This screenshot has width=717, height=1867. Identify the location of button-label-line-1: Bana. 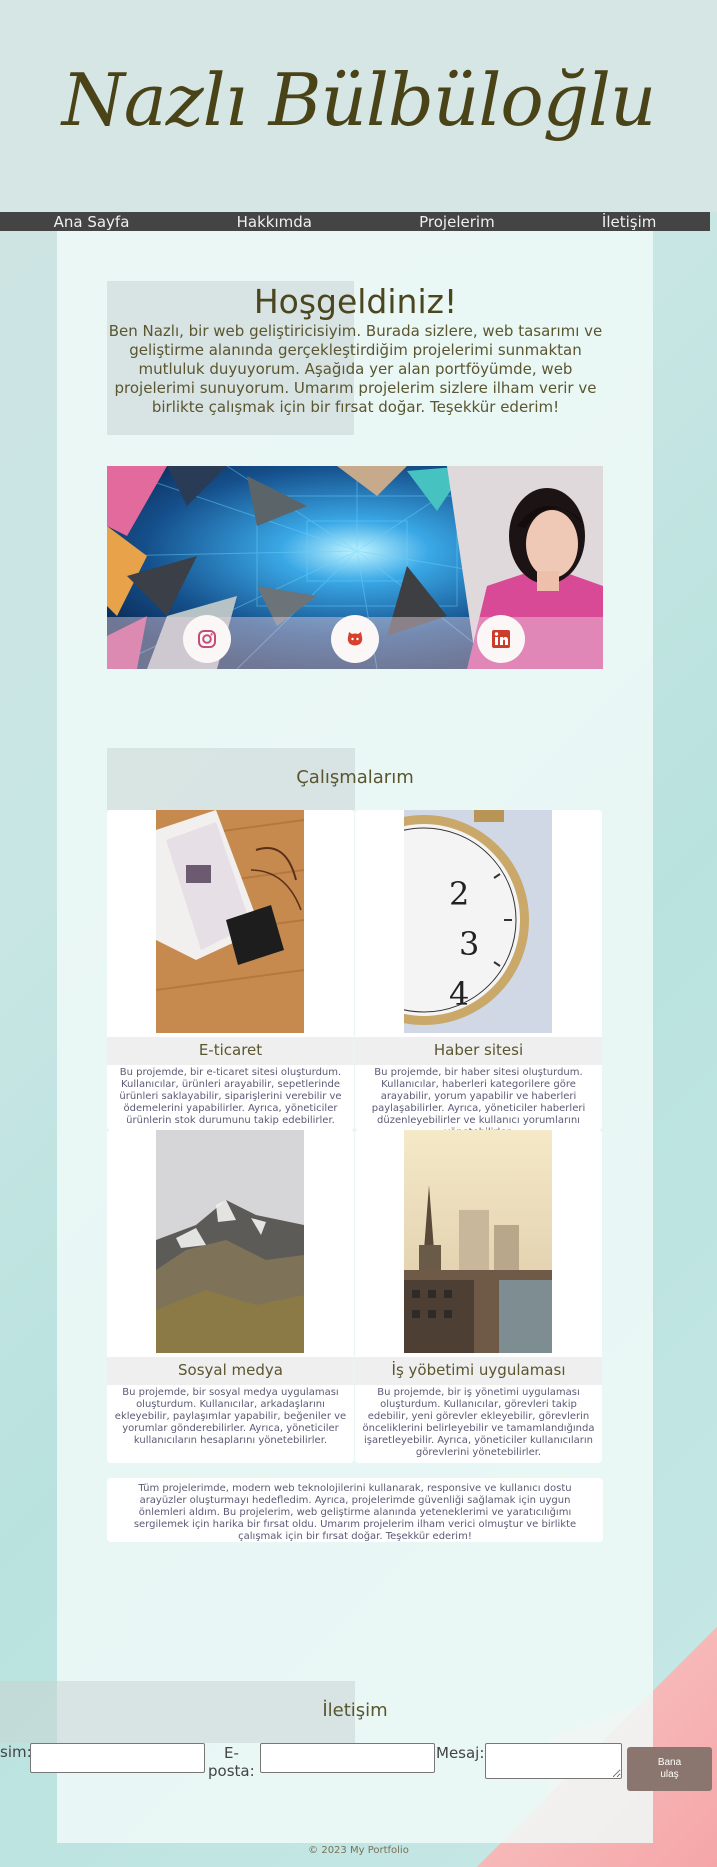
(669, 1762).